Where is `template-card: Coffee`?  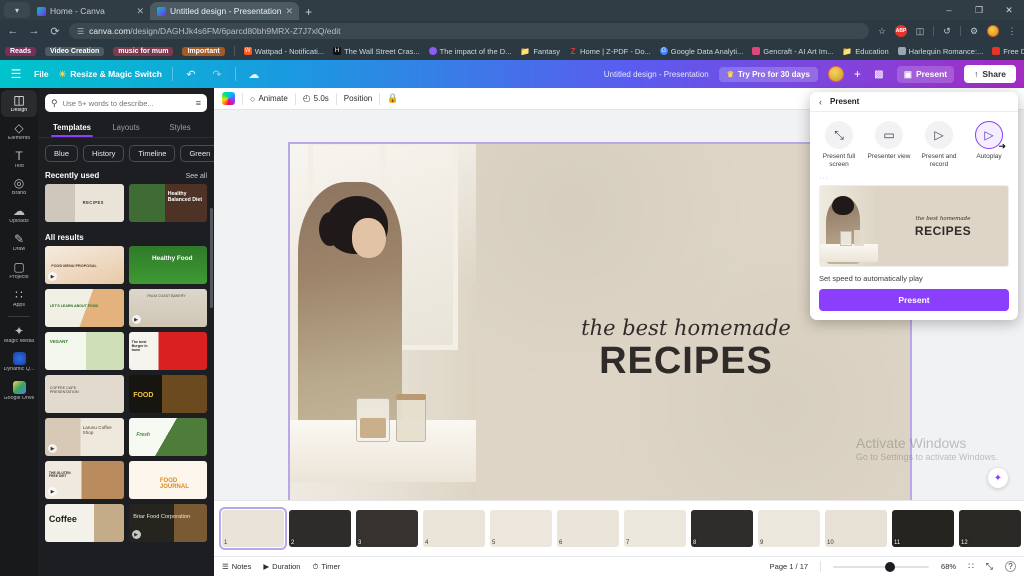 template-card: Coffee is located at coordinates (84, 523).